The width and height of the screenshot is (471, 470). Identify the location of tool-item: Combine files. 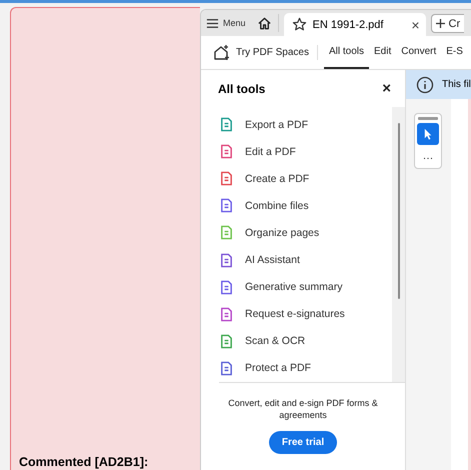
(305, 206).